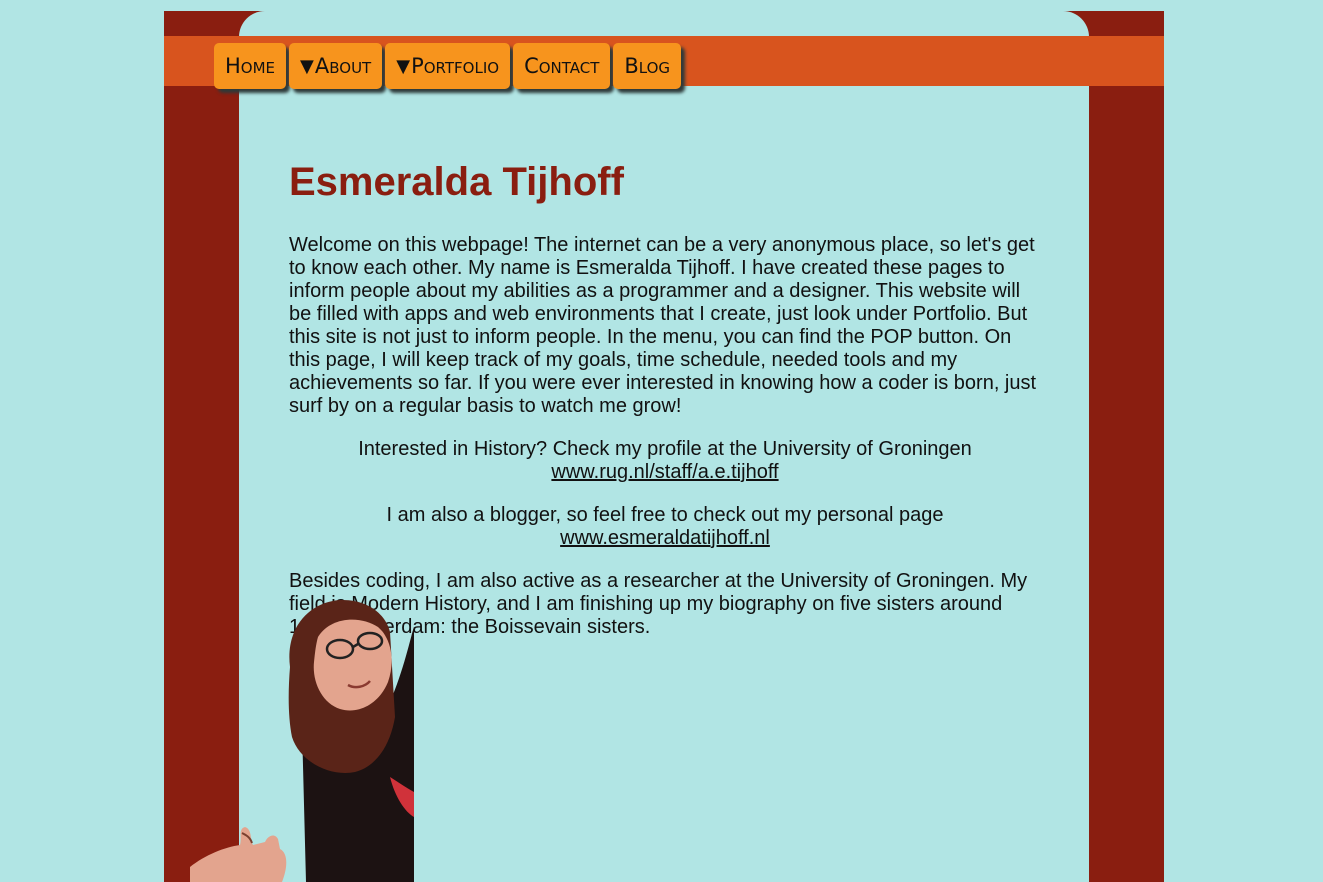 Image resolution: width=1323 pixels, height=882 pixels. I want to click on nav-home: Home, so click(250, 66).